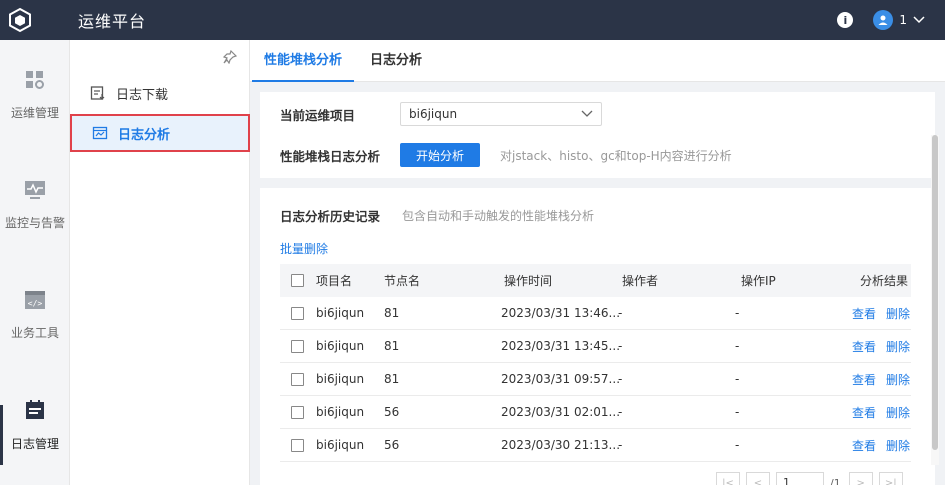 The image size is (945, 485). What do you see at coordinates (884, 281) in the screenshot?
I see `col-header: 分析结果` at bounding box center [884, 281].